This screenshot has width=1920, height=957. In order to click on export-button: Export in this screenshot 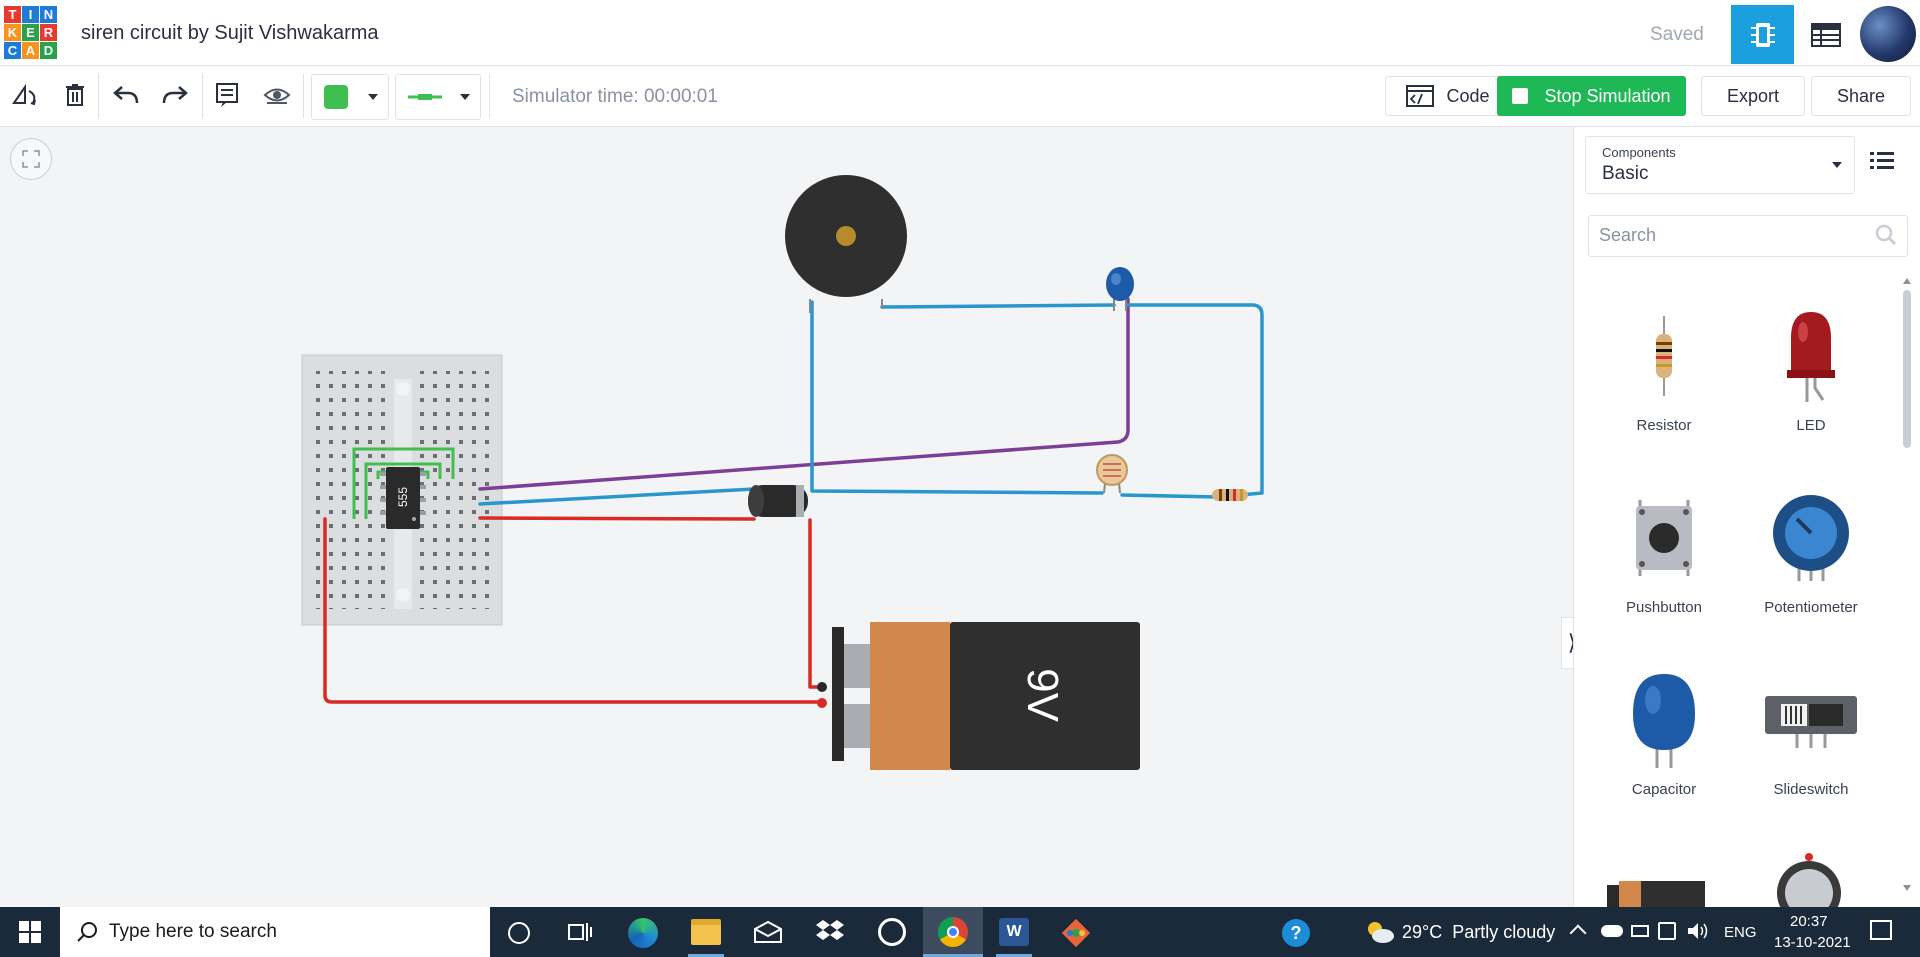, I will do `click(1753, 96)`.